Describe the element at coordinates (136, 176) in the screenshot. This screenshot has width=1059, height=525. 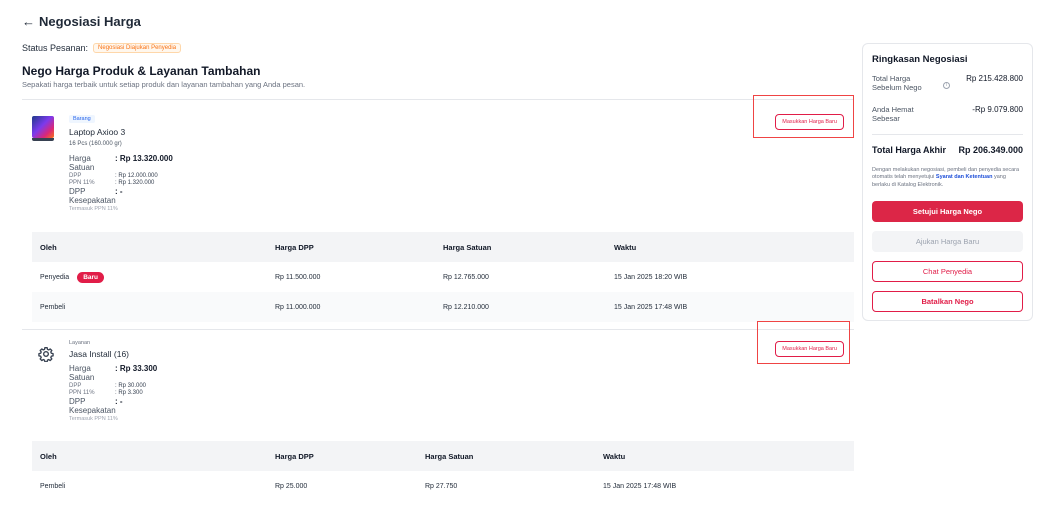
I see `dpp-value: : Rp 12.000.000` at that location.